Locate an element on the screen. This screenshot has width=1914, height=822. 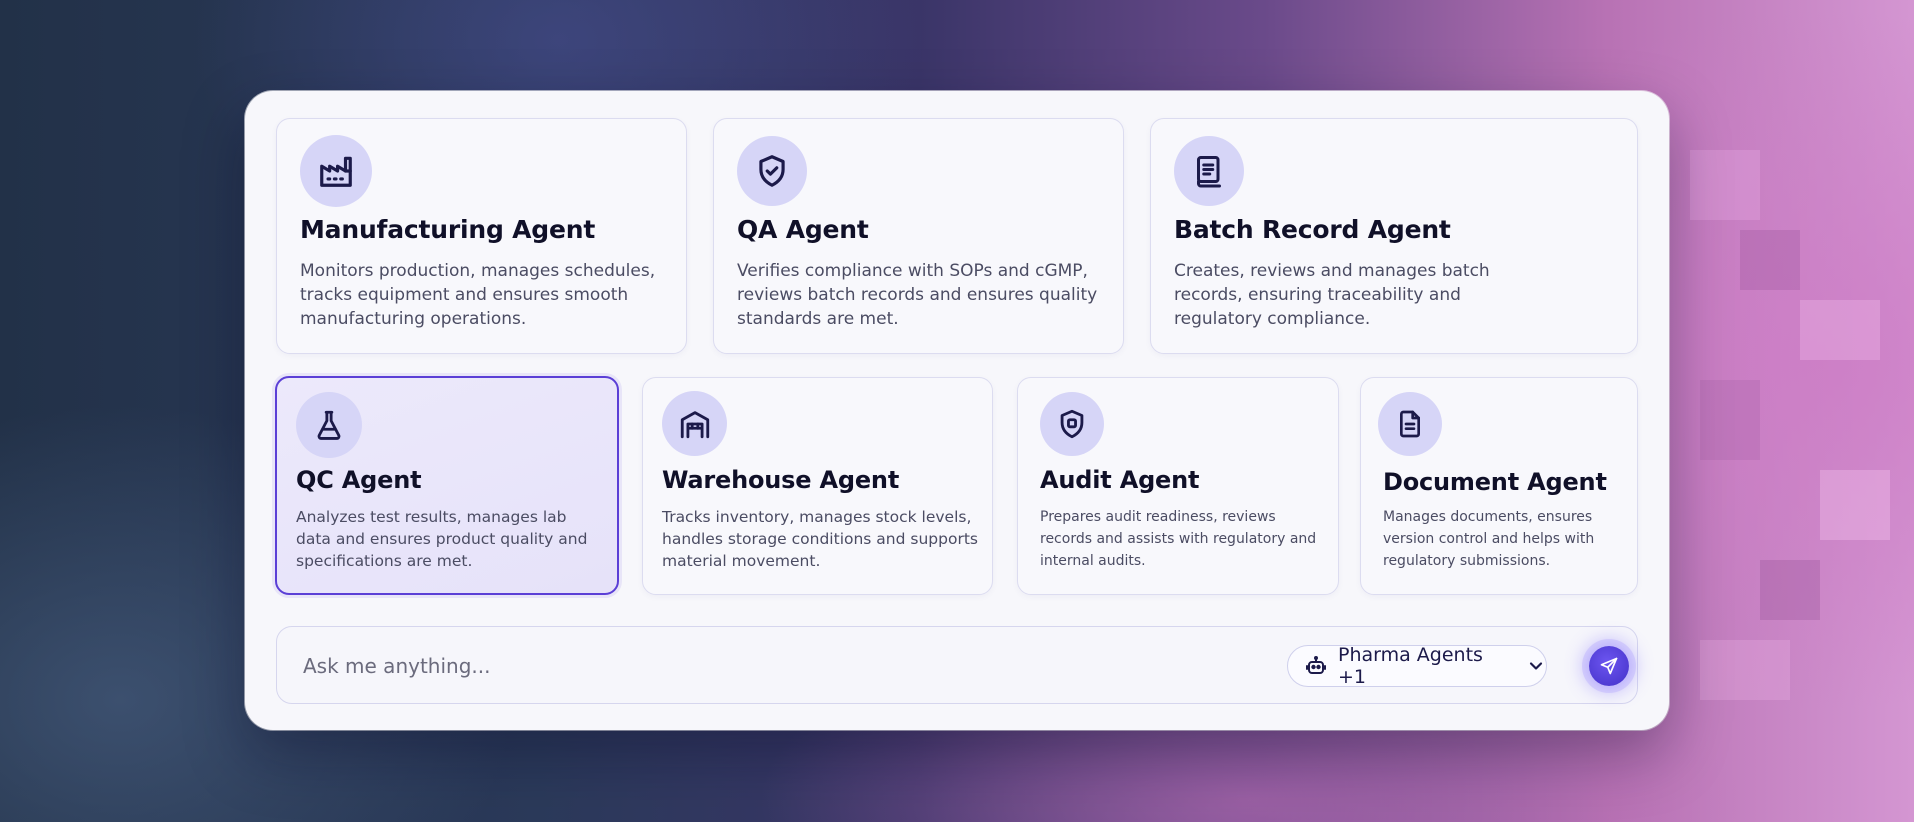
send-icon is located at coordinates (1609, 666).